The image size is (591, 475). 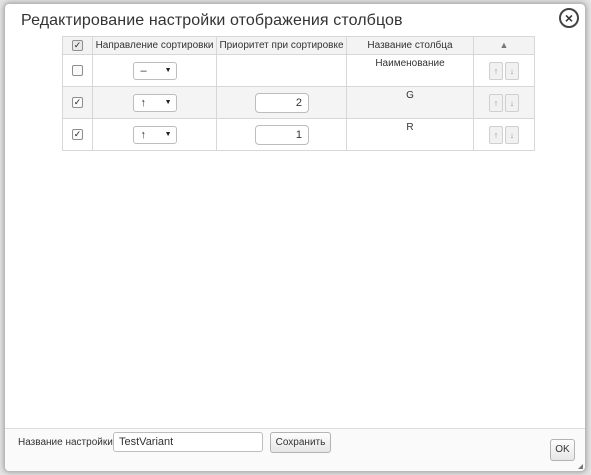 I want to click on table-row: ✓ ↑ ▼ 2 G ↑ ↓, so click(x=298, y=102).